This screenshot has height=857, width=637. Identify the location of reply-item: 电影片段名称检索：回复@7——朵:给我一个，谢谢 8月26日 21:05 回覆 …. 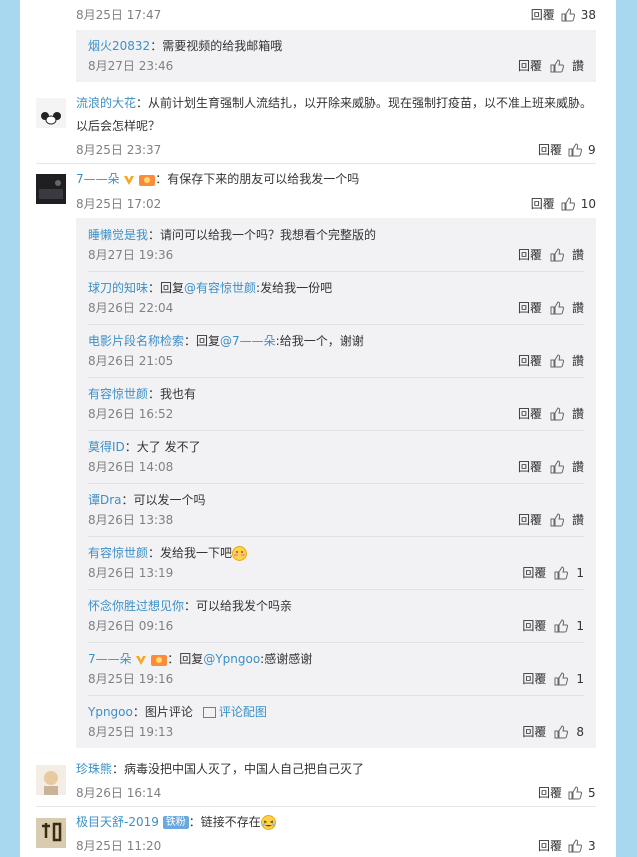
(336, 352).